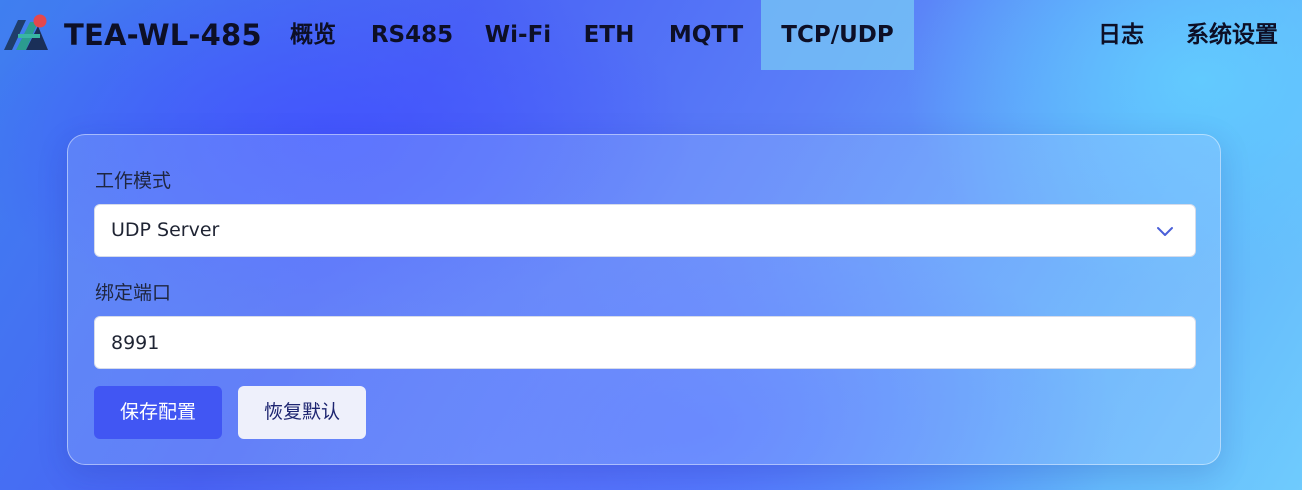 Image resolution: width=1302 pixels, height=490 pixels. Describe the element at coordinates (26, 32) in the screenshot. I see `app-logo-icon` at that location.